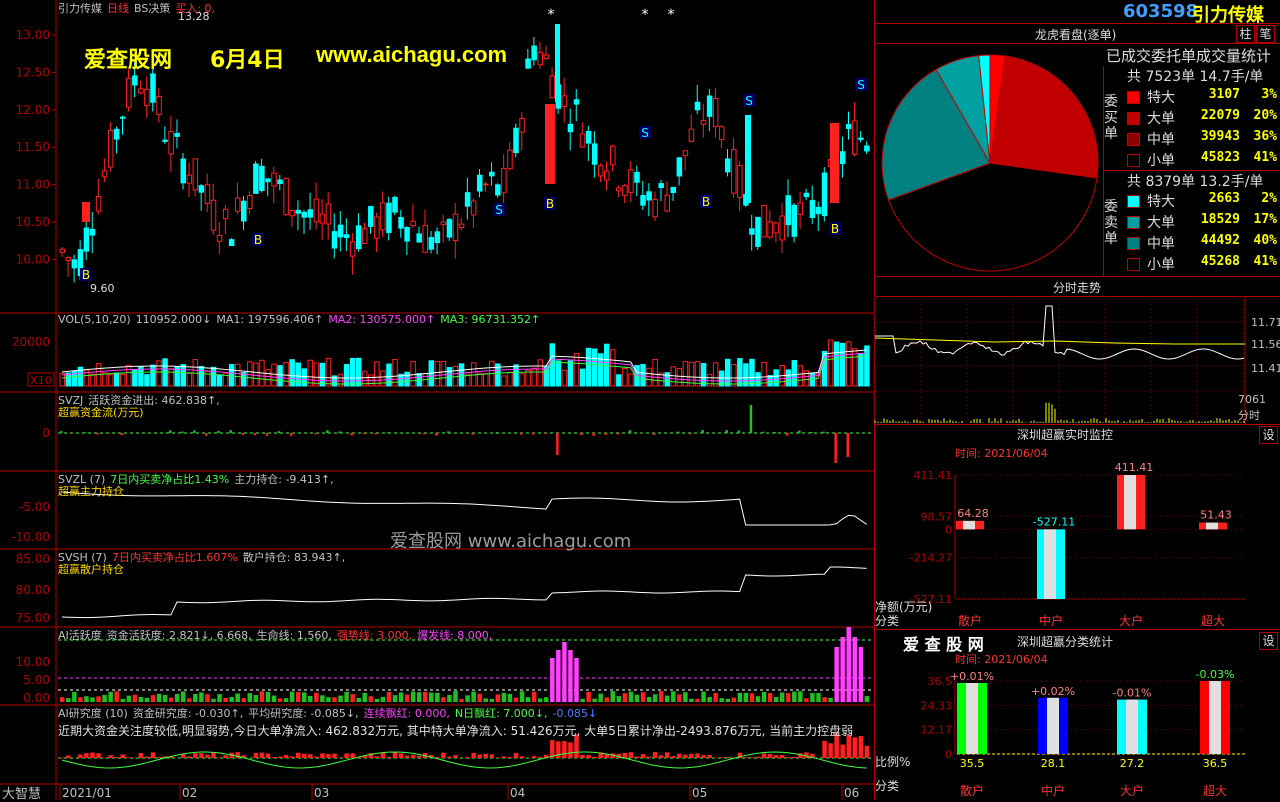  Describe the element at coordinates (464, 508) in the screenshot. I see `svzl-line` at that location.